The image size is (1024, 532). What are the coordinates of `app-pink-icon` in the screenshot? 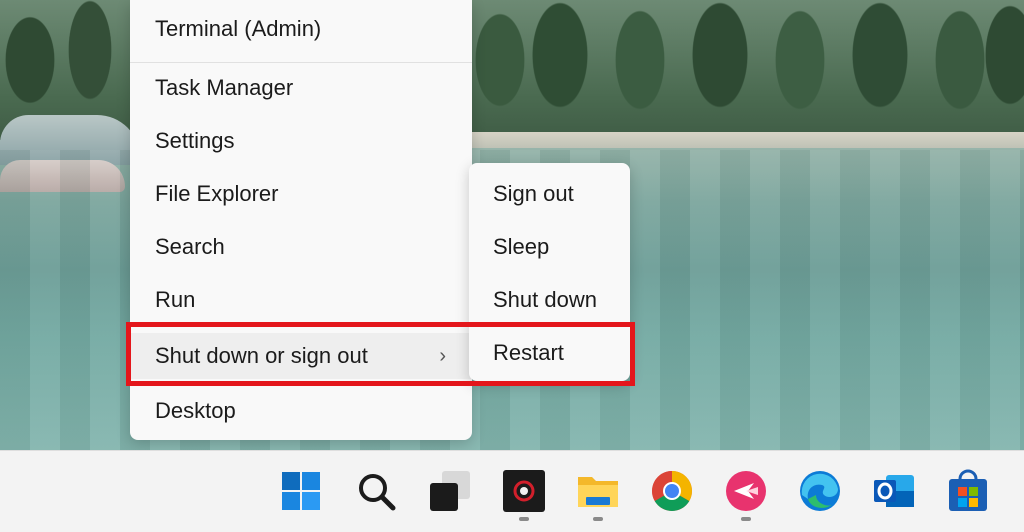 It's located at (746, 491).